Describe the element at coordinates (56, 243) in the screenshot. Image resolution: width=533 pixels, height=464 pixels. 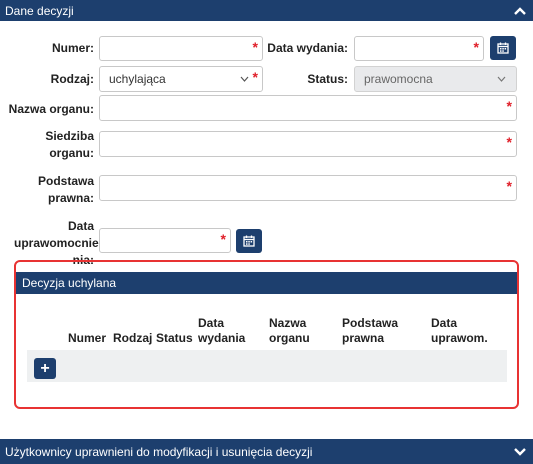
I see `label-line: uprawomocnie` at that location.